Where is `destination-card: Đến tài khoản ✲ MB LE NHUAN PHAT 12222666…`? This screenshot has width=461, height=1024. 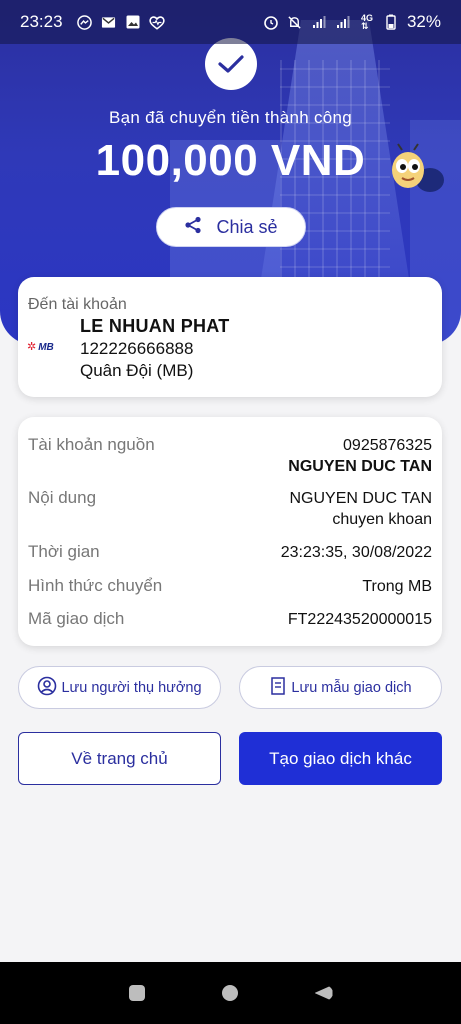 destination-card: Đến tài khoản ✲ MB LE NHUAN PHAT 12222666… is located at coordinates (230, 337).